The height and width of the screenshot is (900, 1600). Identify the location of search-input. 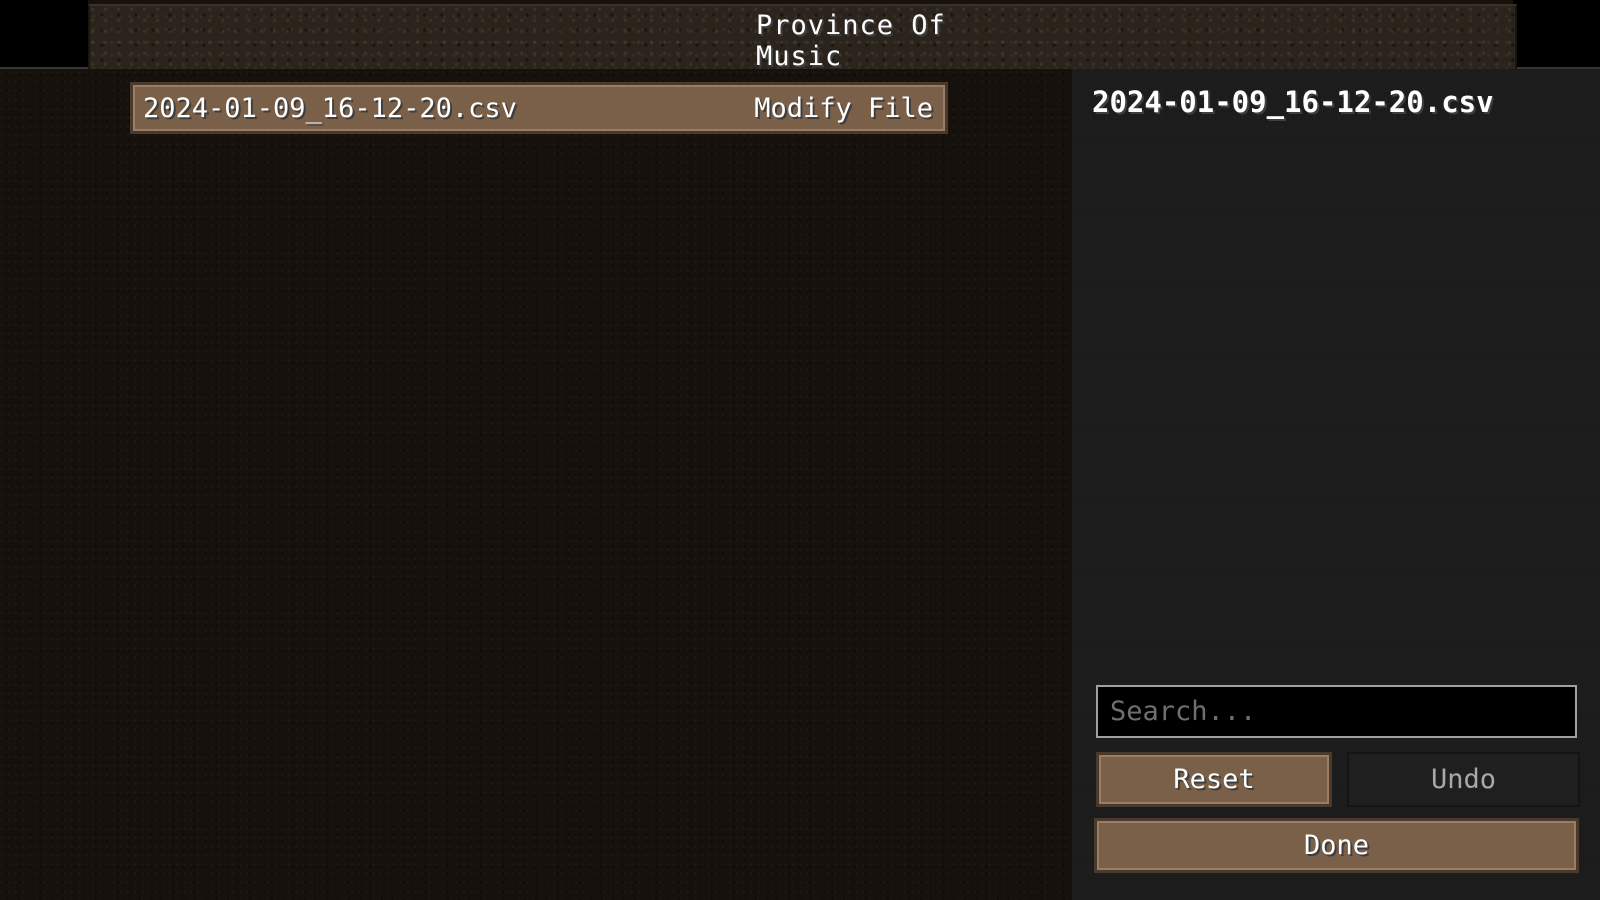
(1341, 711).